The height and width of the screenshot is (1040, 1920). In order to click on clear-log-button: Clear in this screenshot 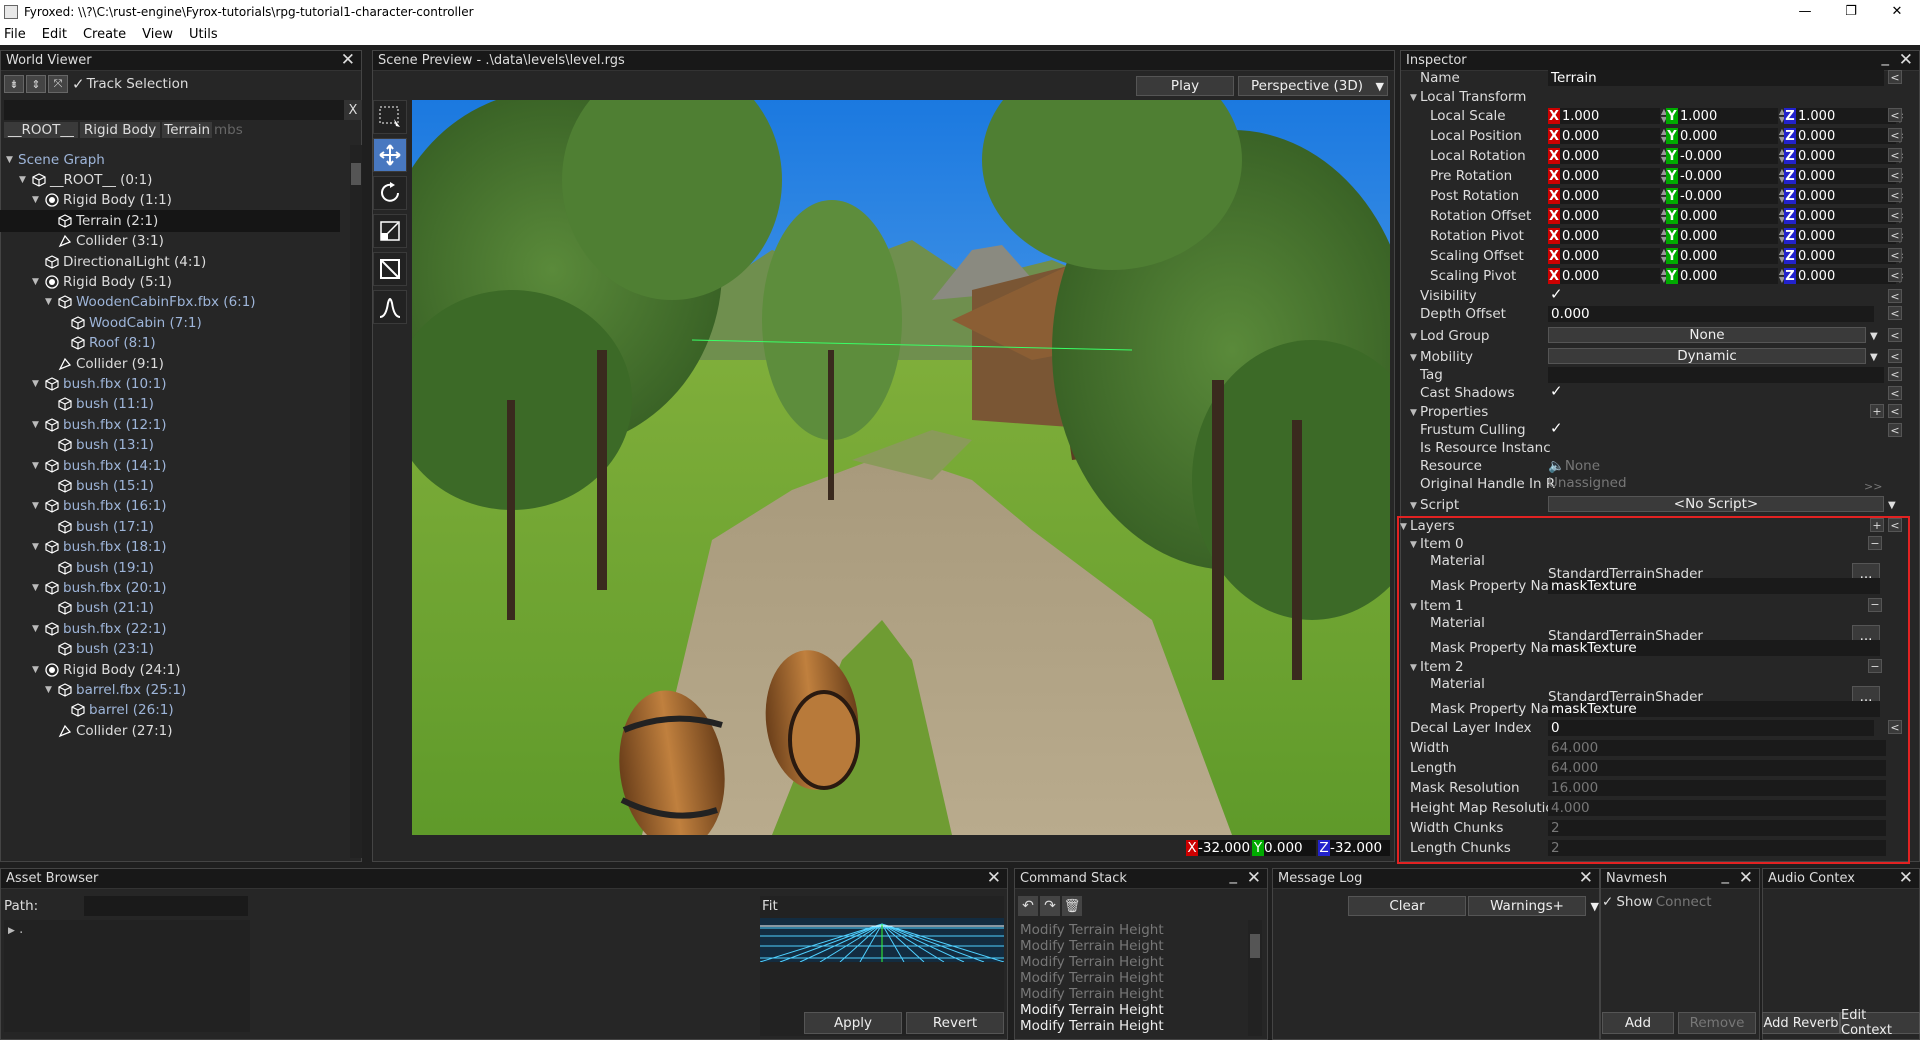, I will do `click(1407, 906)`.